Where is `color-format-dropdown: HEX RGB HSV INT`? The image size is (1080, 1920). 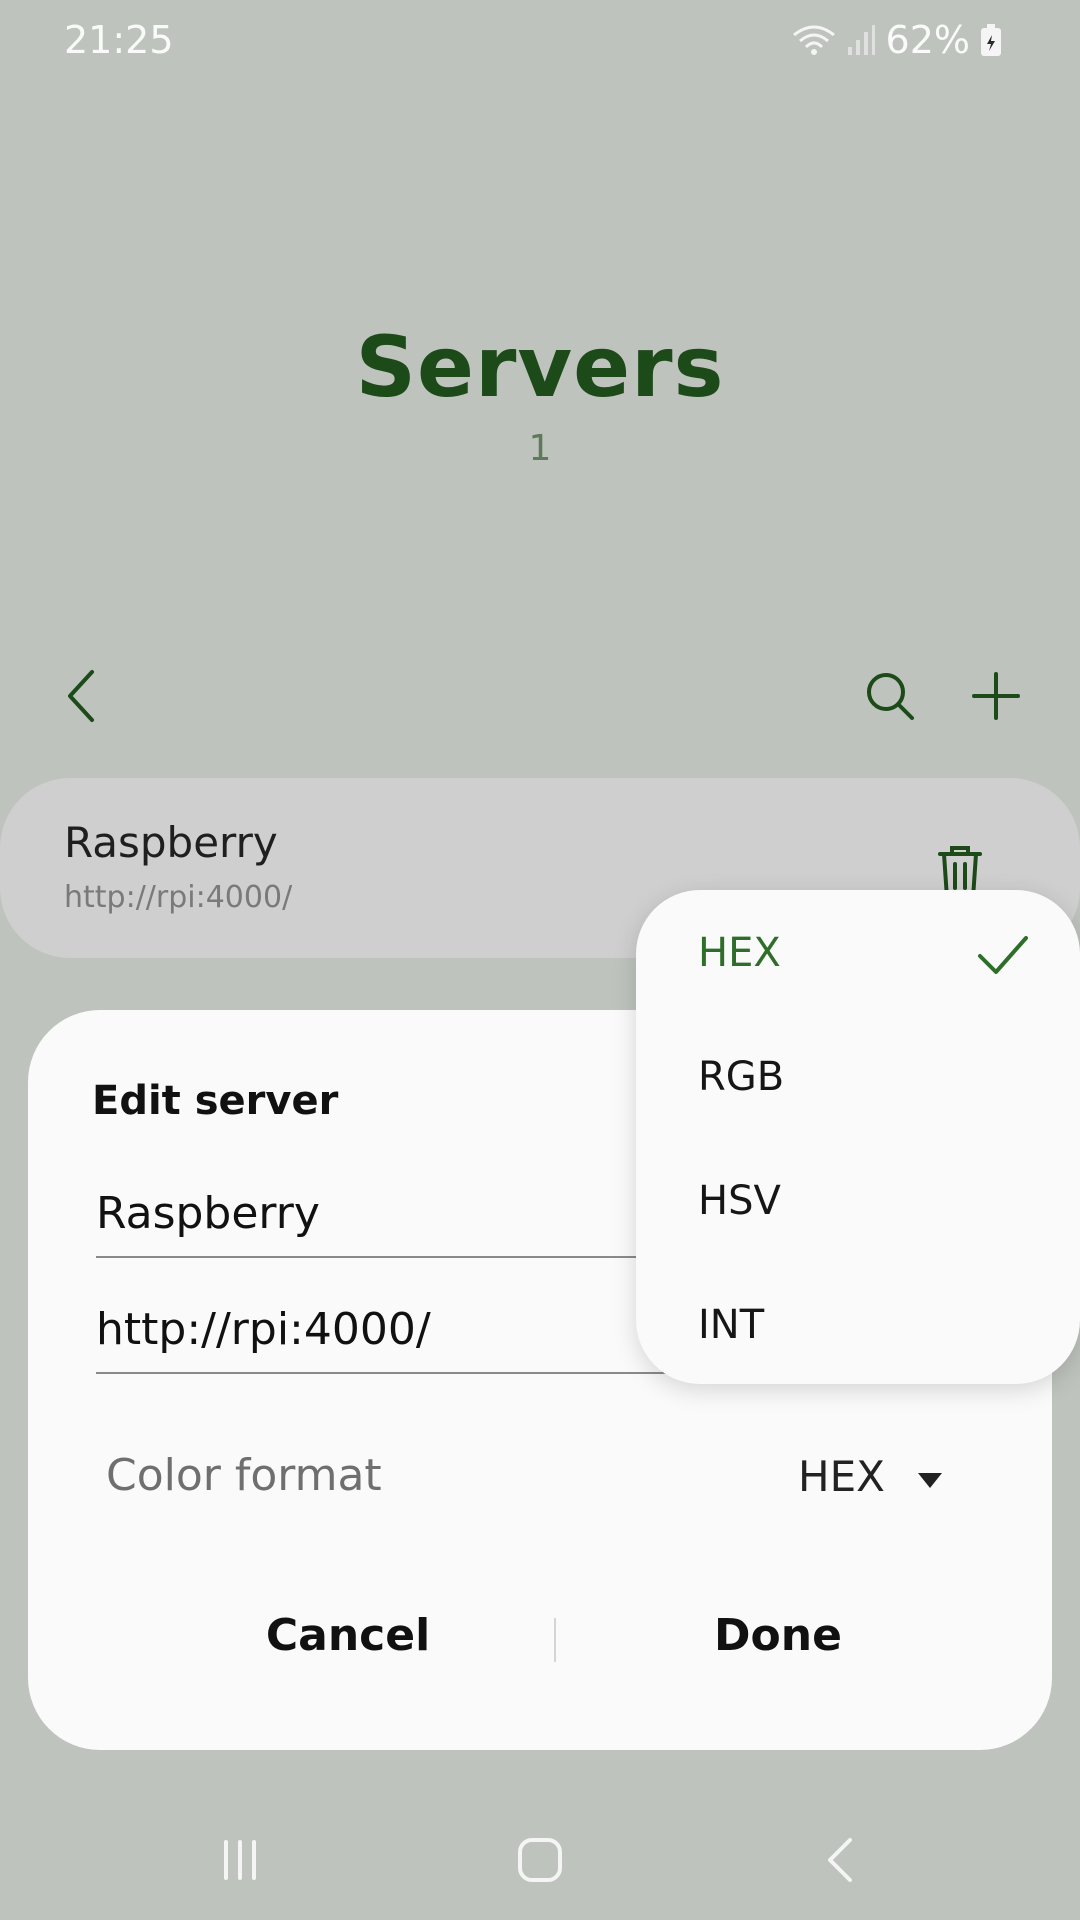
color-format-dropdown: HEX RGB HSV INT is located at coordinates (858, 1137).